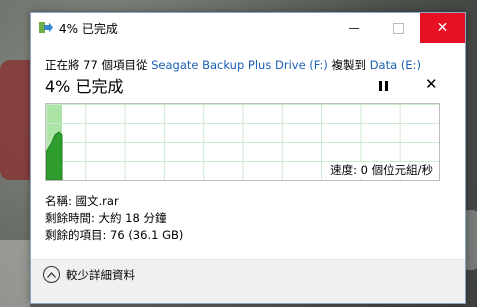  I want to click on file-name: 名稱: 國文.rar, so click(82, 201).